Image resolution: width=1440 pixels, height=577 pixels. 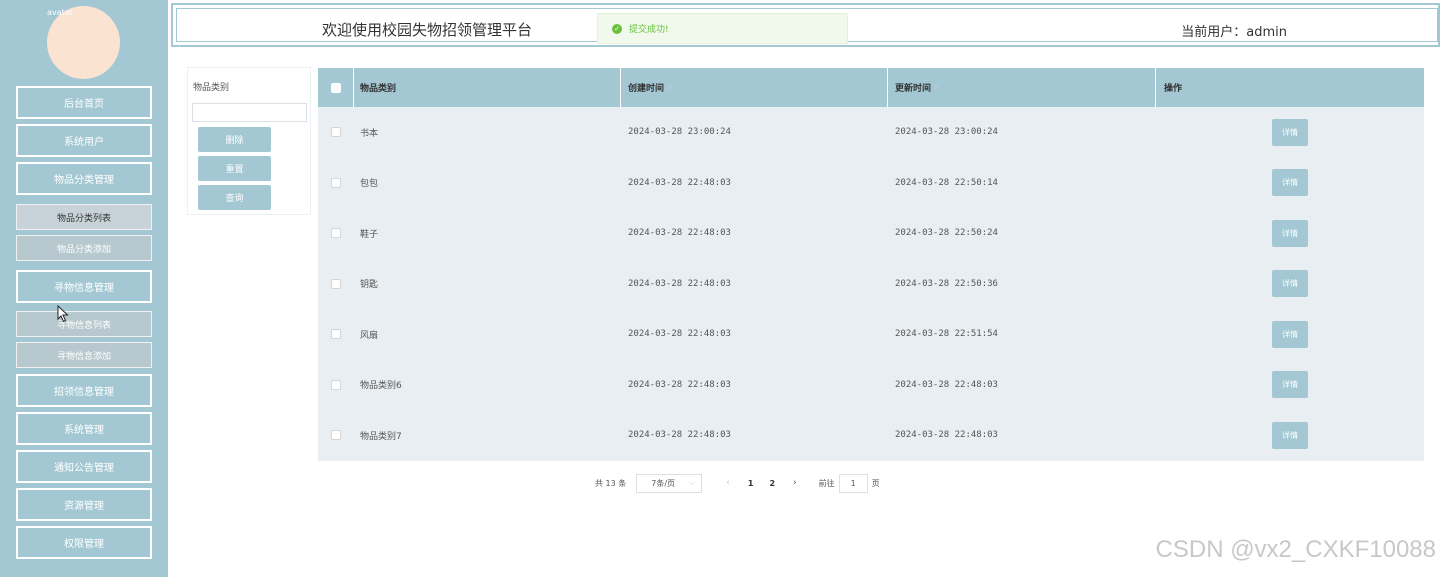 I want to click on cell-updated: 2024-03-28 22:50:24, so click(x=946, y=233).